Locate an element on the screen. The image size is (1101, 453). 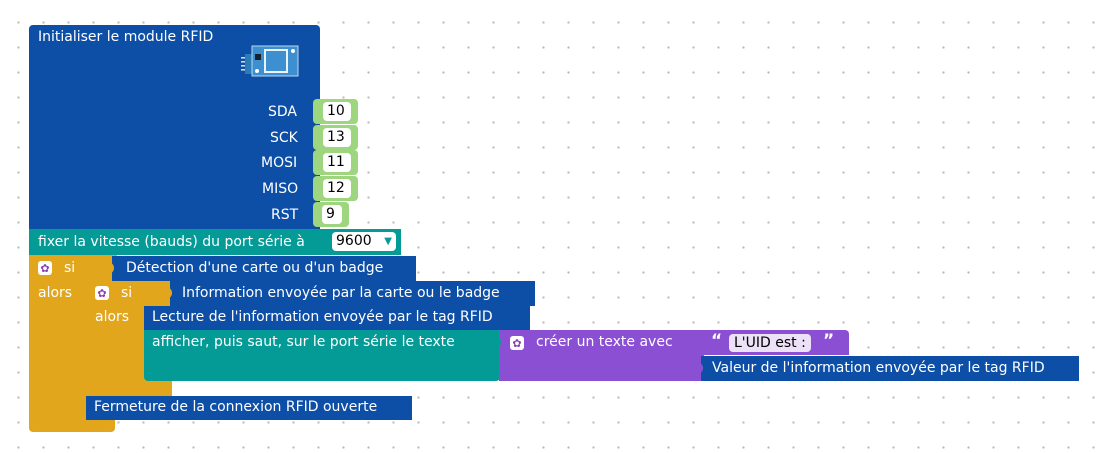
rfid-module-image is located at coordinates (270, 61).